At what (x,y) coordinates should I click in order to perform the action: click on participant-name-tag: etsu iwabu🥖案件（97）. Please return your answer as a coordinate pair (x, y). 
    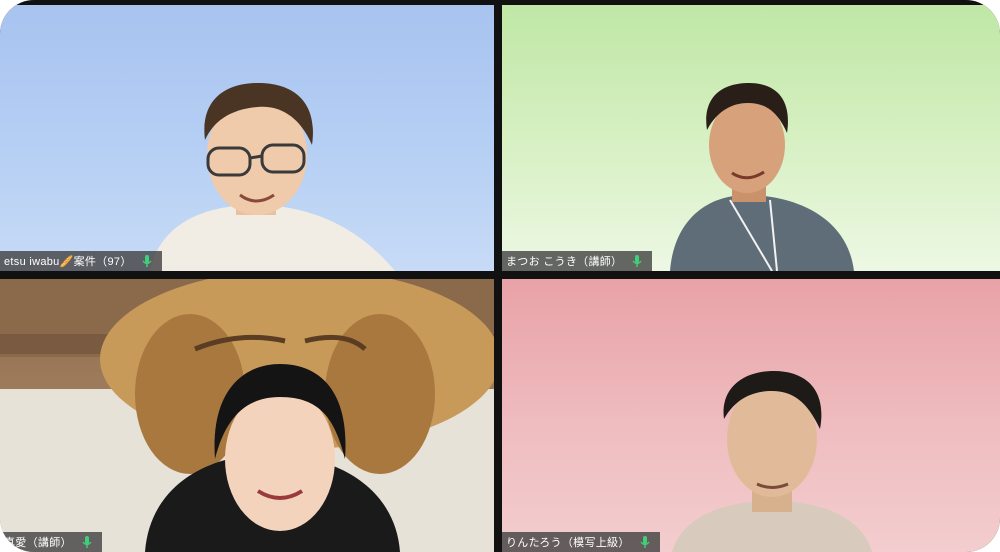
    Looking at the image, I should click on (81, 261).